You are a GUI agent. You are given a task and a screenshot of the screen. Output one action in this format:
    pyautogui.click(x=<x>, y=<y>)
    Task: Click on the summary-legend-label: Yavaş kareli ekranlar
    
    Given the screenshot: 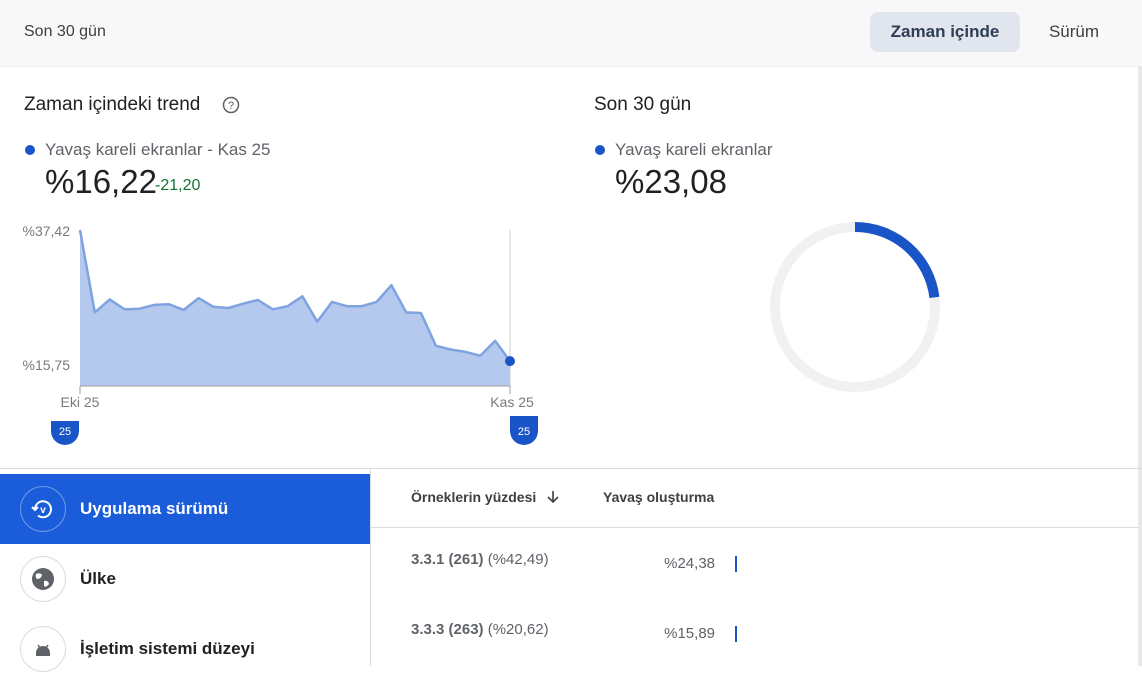 What is the action you would take?
    pyautogui.click(x=693, y=150)
    